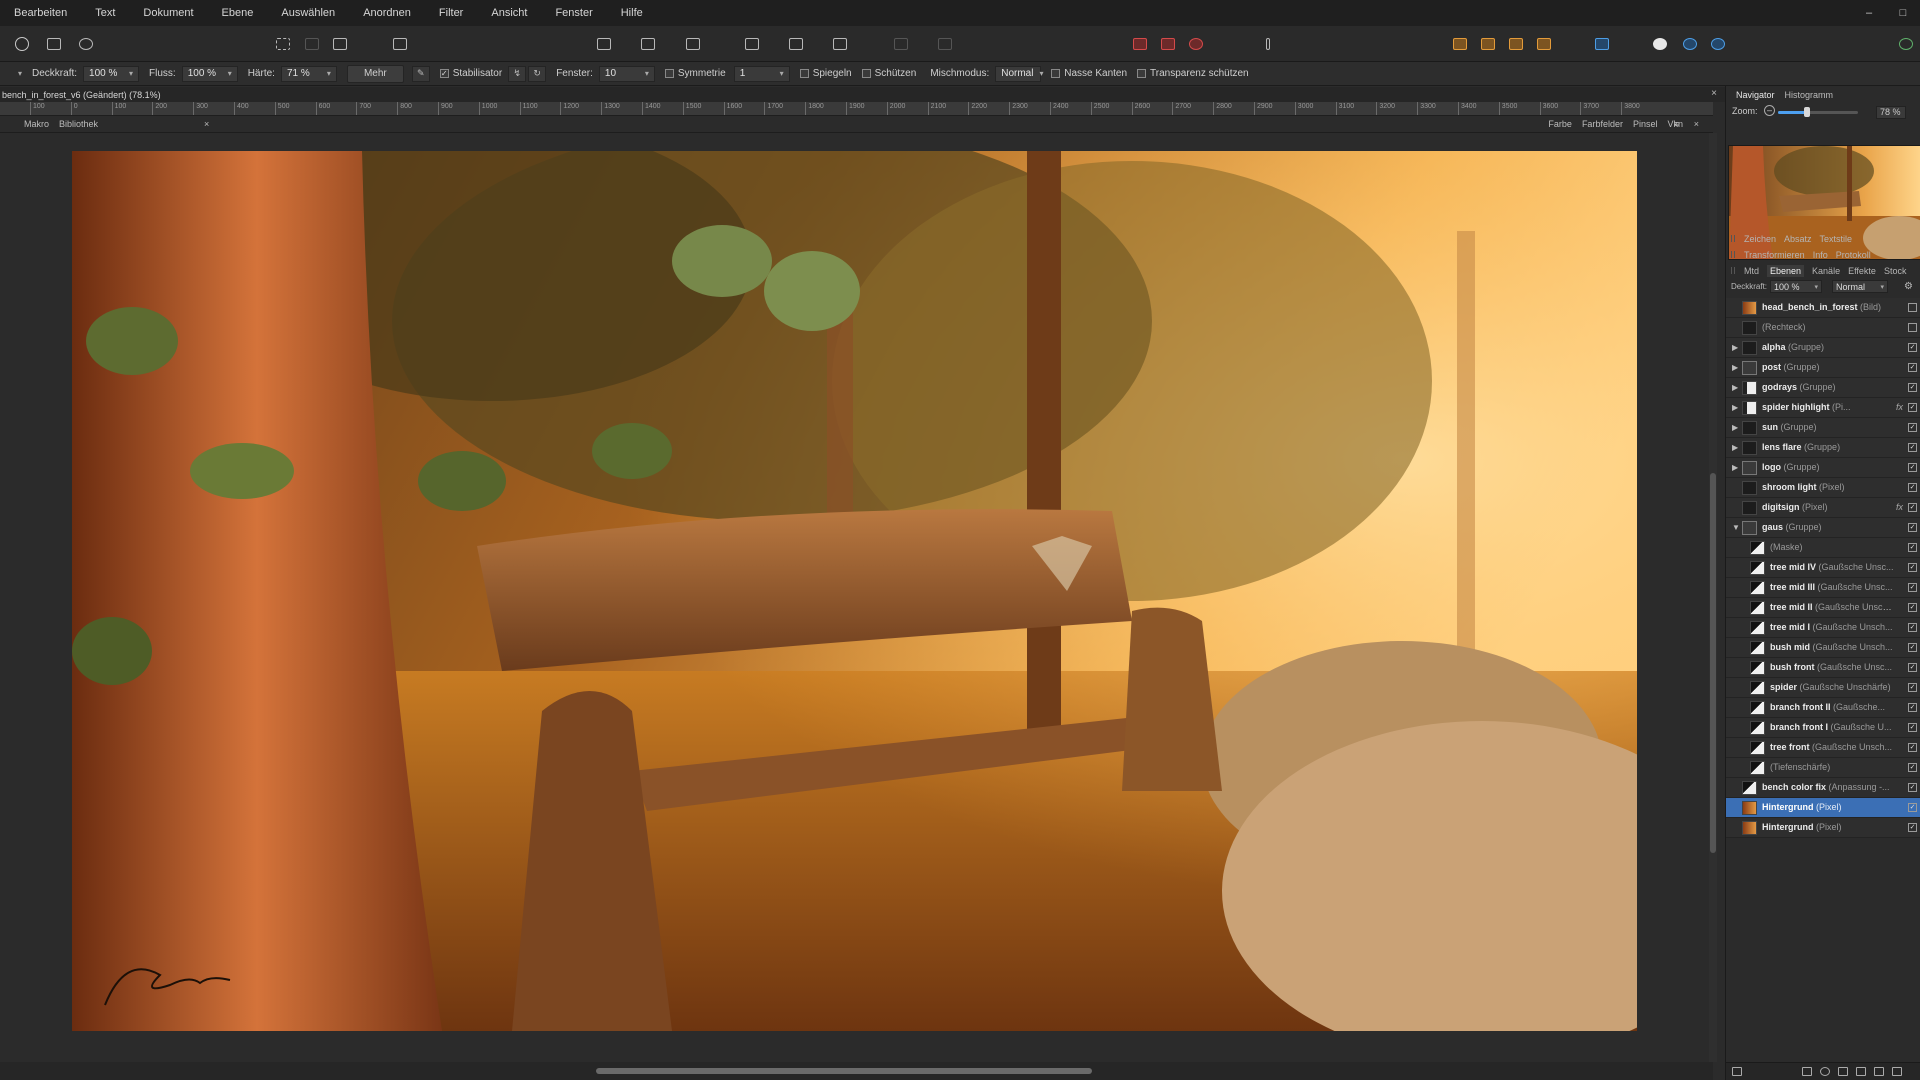 This screenshot has width=1920, height=1080. I want to click on window-mode-icon: ↻, so click(537, 73).